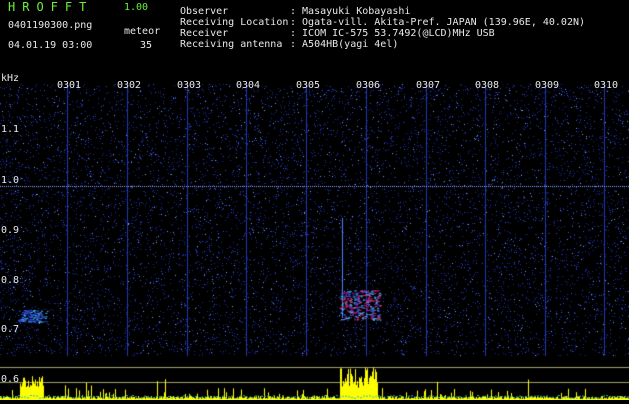  I want to click on antenna-value: : A504HB(yagi 4el), so click(344, 44).